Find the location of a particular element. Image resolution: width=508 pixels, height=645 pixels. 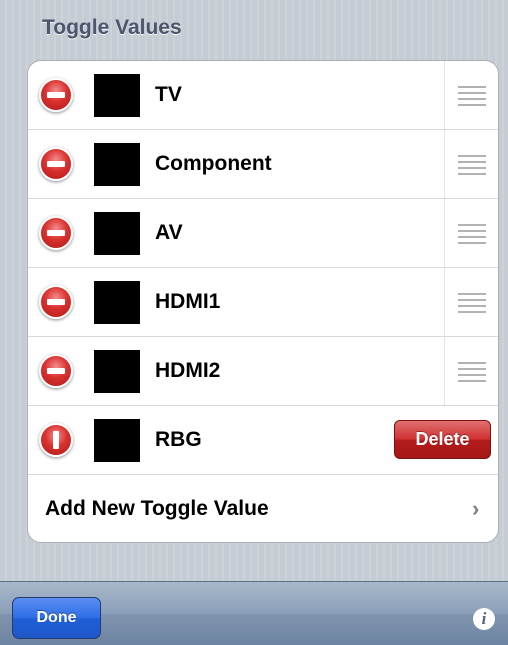

add-new-toggle-value-row: Add New Toggle Value › is located at coordinates (263, 508).